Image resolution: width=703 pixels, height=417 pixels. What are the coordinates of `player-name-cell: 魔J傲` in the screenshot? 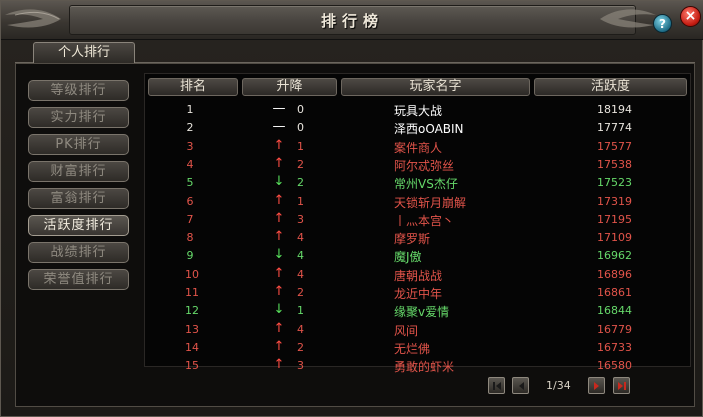 It's located at (408, 257).